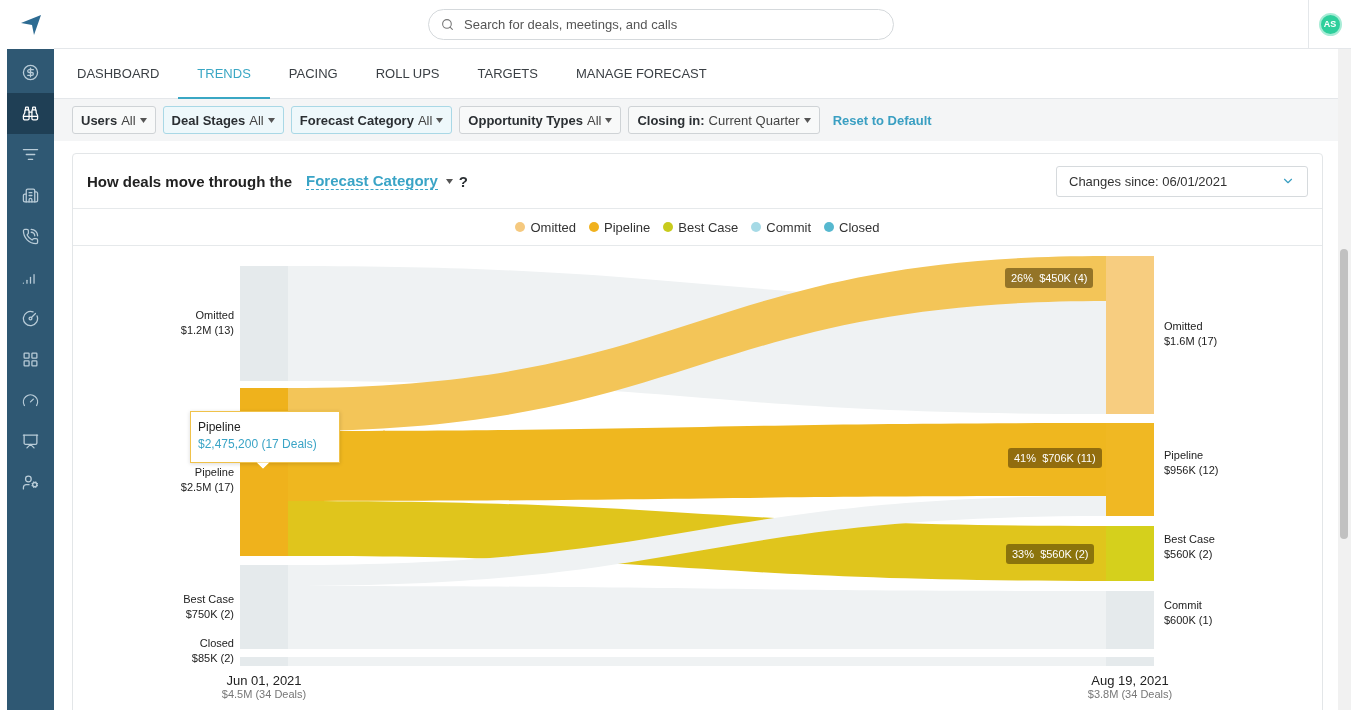 The width and height of the screenshot is (1351, 710). Describe the element at coordinates (114, 120) in the screenshot. I see `filter-dropdown: Users All` at that location.